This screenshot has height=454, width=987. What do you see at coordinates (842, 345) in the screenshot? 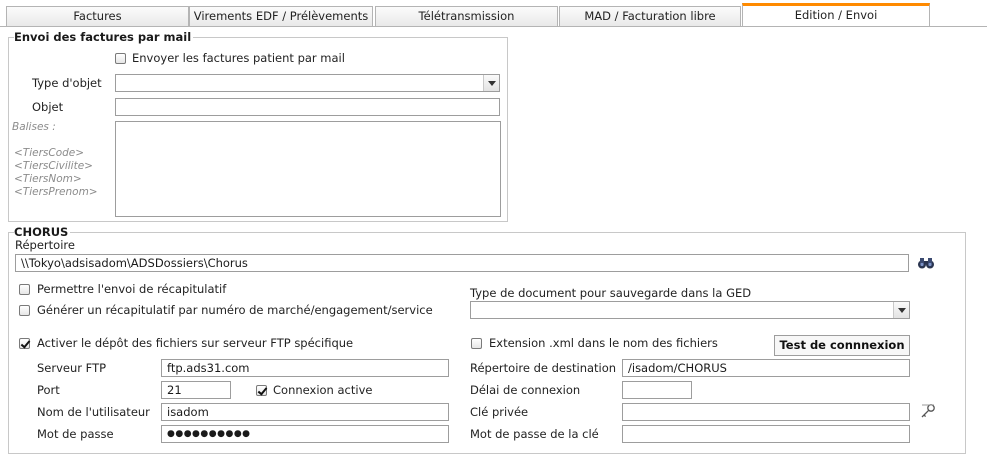
I see `test-connection-button: Test de connnexion` at bounding box center [842, 345].